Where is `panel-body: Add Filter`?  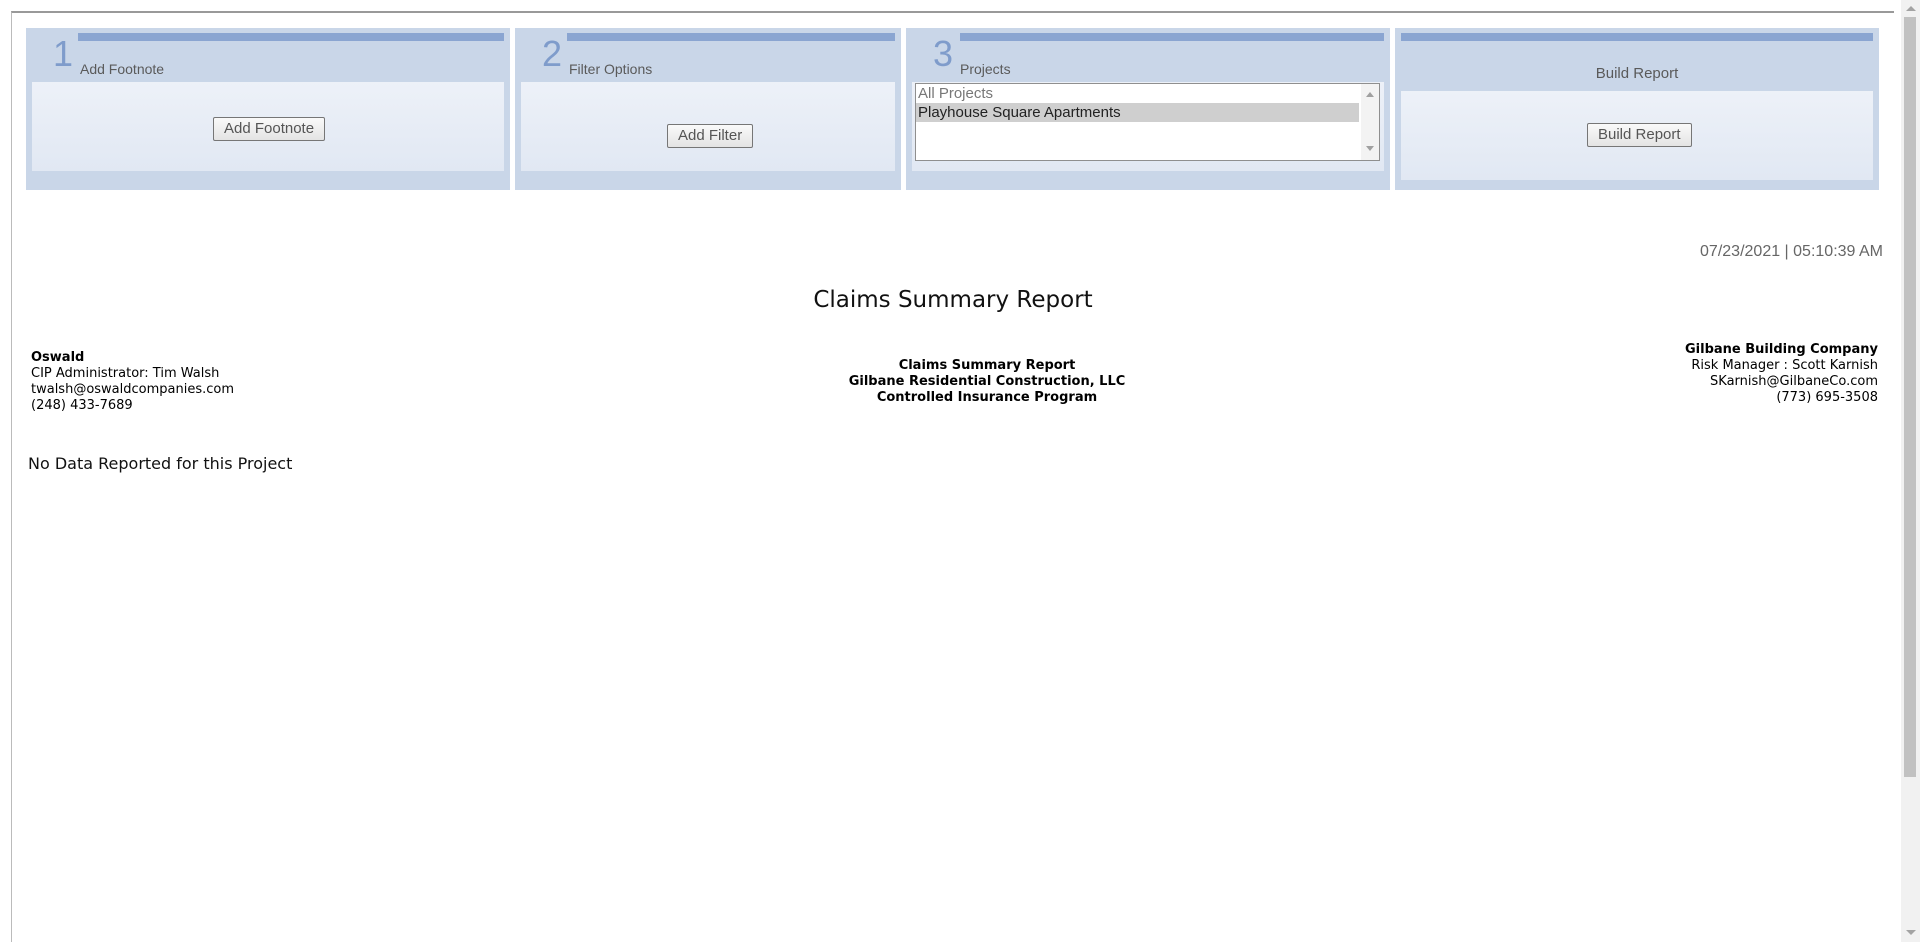
panel-body: Add Filter is located at coordinates (708, 126).